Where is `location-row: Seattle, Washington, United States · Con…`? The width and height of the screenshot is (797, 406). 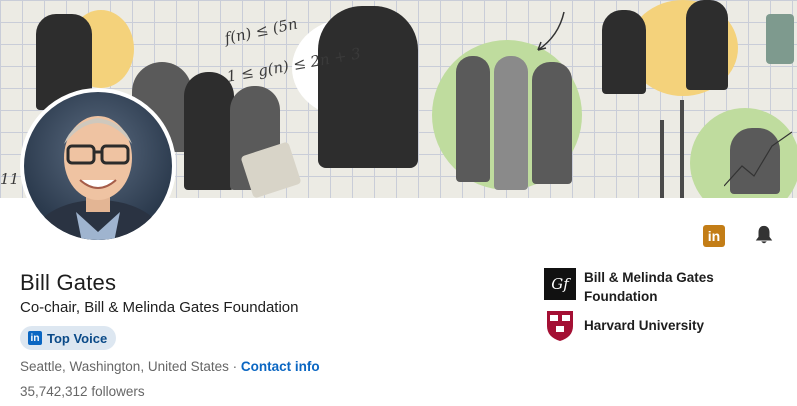 location-row: Seattle, Washington, United States · Con… is located at coordinates (170, 366).